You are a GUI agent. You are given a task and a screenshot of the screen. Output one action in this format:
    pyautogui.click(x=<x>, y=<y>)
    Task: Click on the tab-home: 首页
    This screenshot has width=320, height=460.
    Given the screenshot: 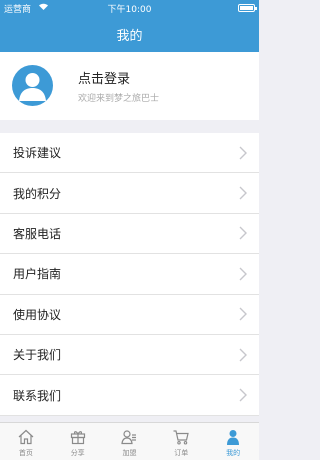 What is the action you would take?
    pyautogui.click(x=26, y=441)
    